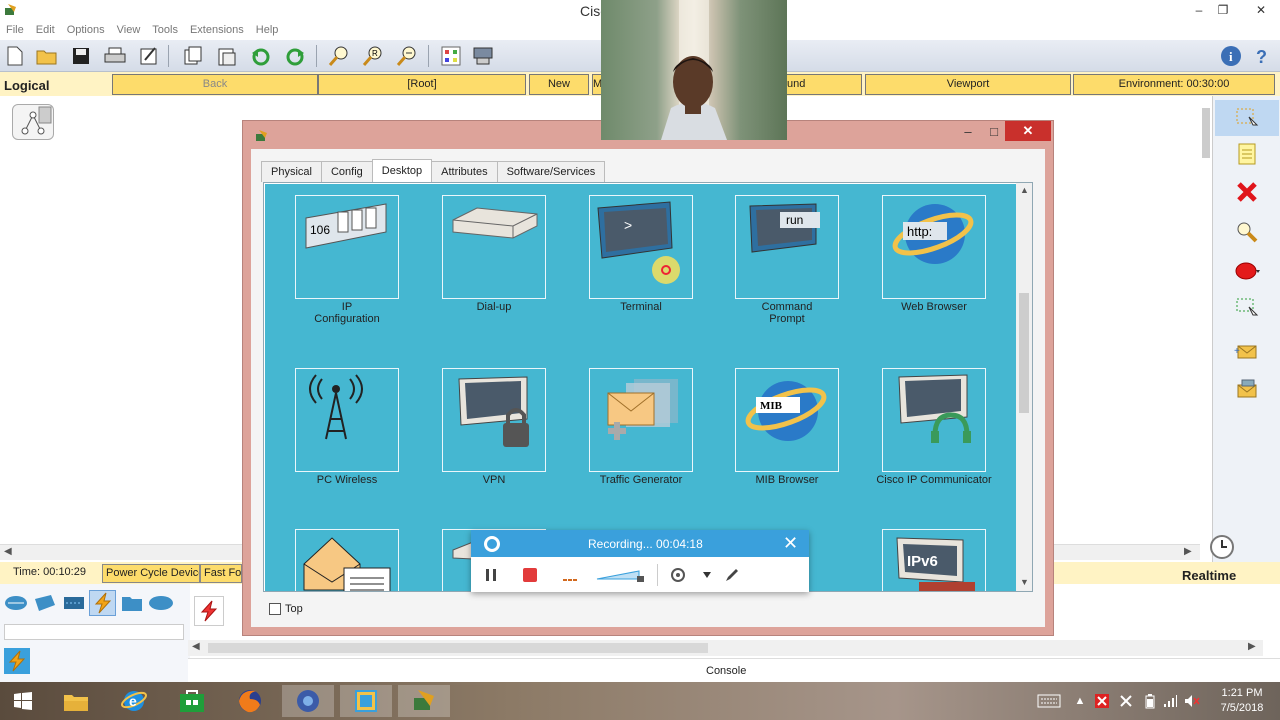 This screenshot has height=720, width=1280. Describe the element at coordinates (1024, 387) in the screenshot. I see `desktop-vertical-scrollbar: ▲ ▼` at that location.